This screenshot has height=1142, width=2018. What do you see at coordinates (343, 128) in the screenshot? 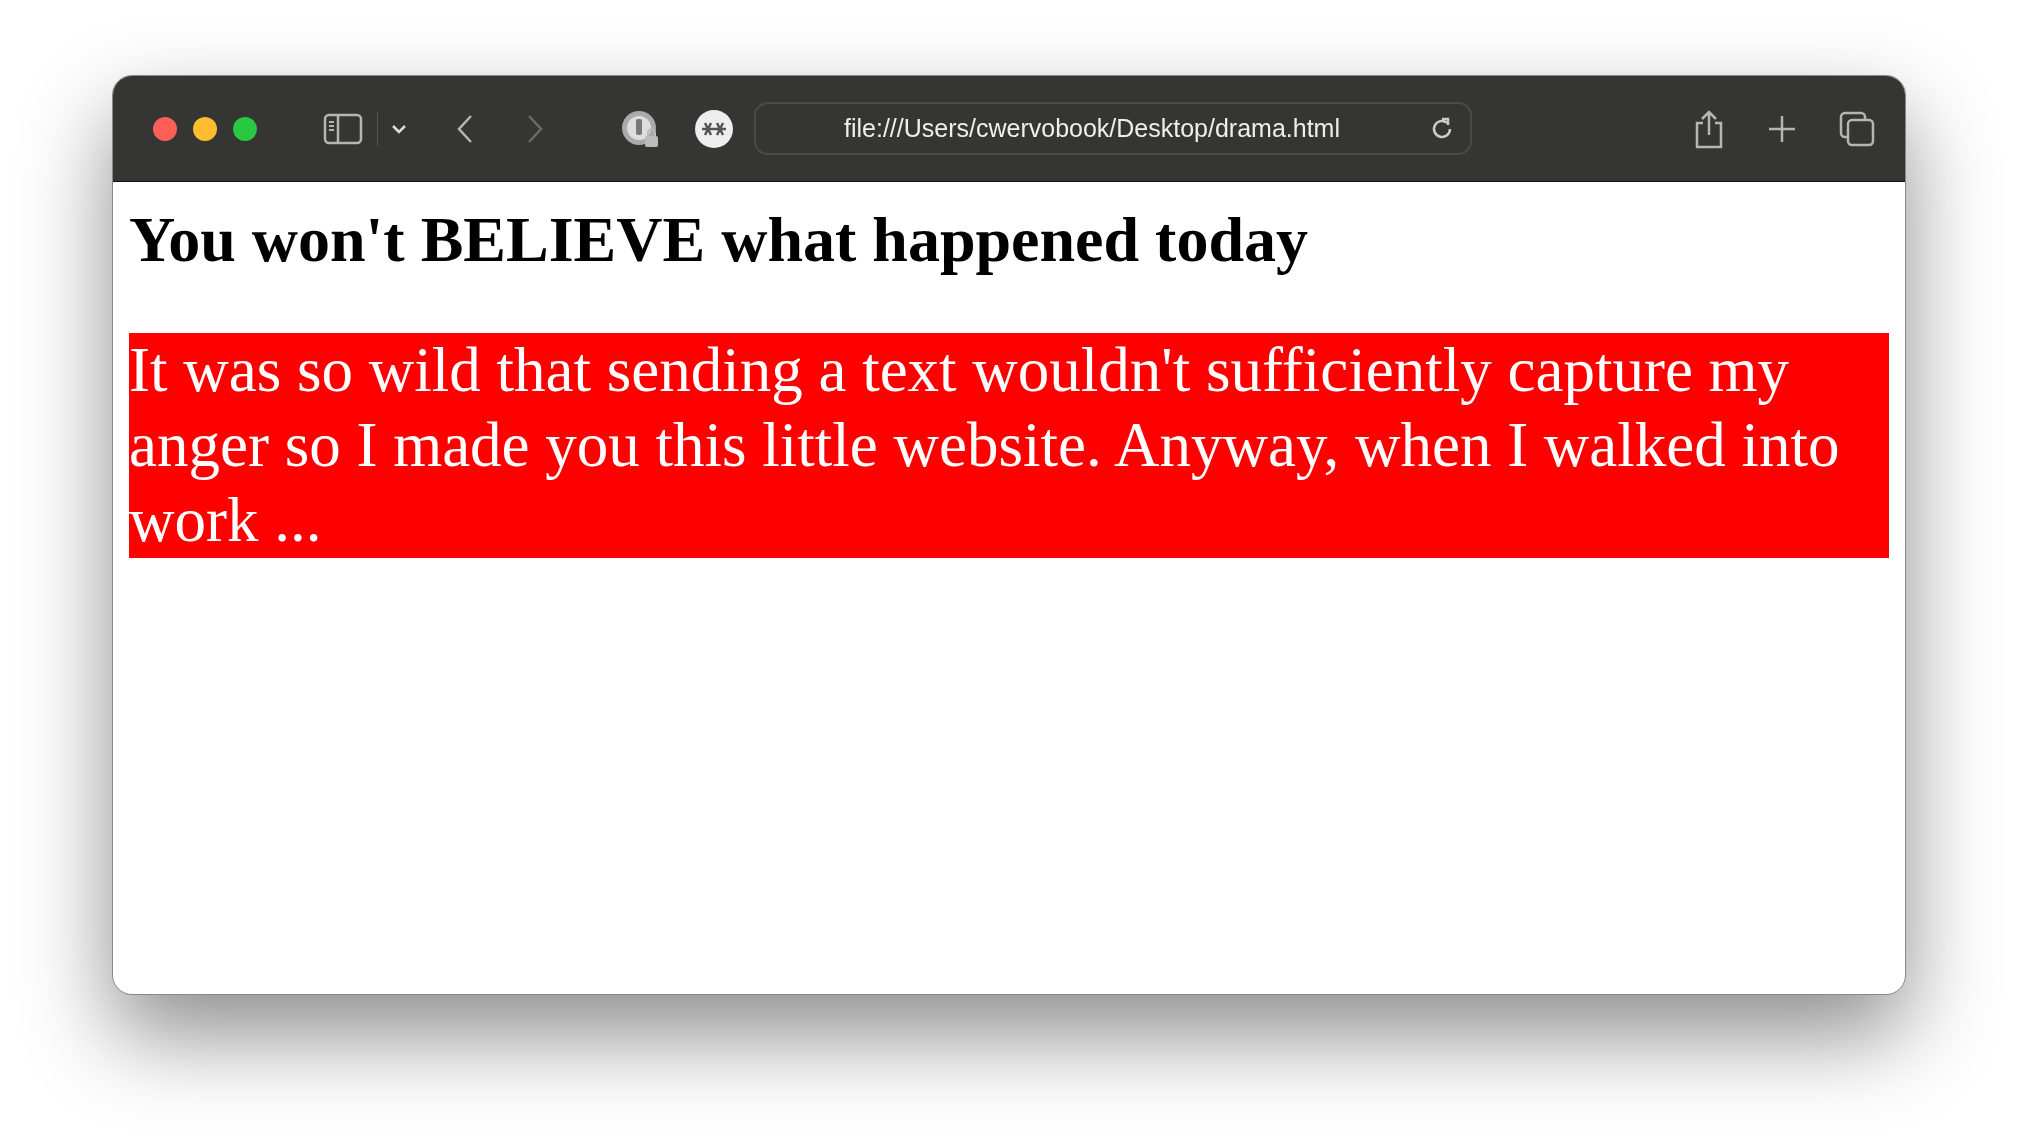
I see `sidebar-icon` at bounding box center [343, 128].